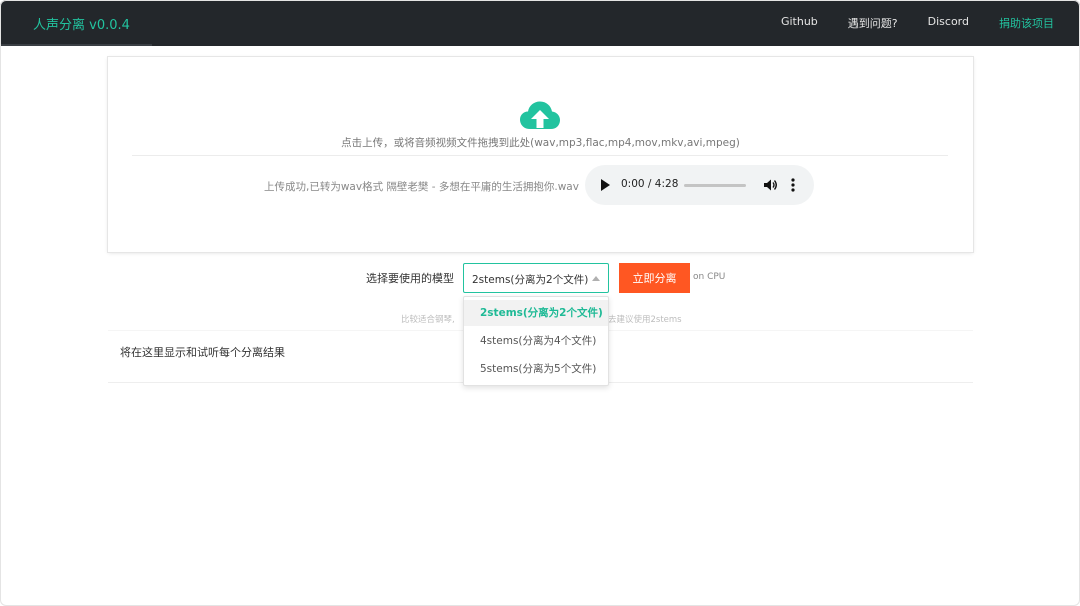 This screenshot has width=1080, height=606. What do you see at coordinates (605, 185) in the screenshot?
I see `play-icon` at bounding box center [605, 185].